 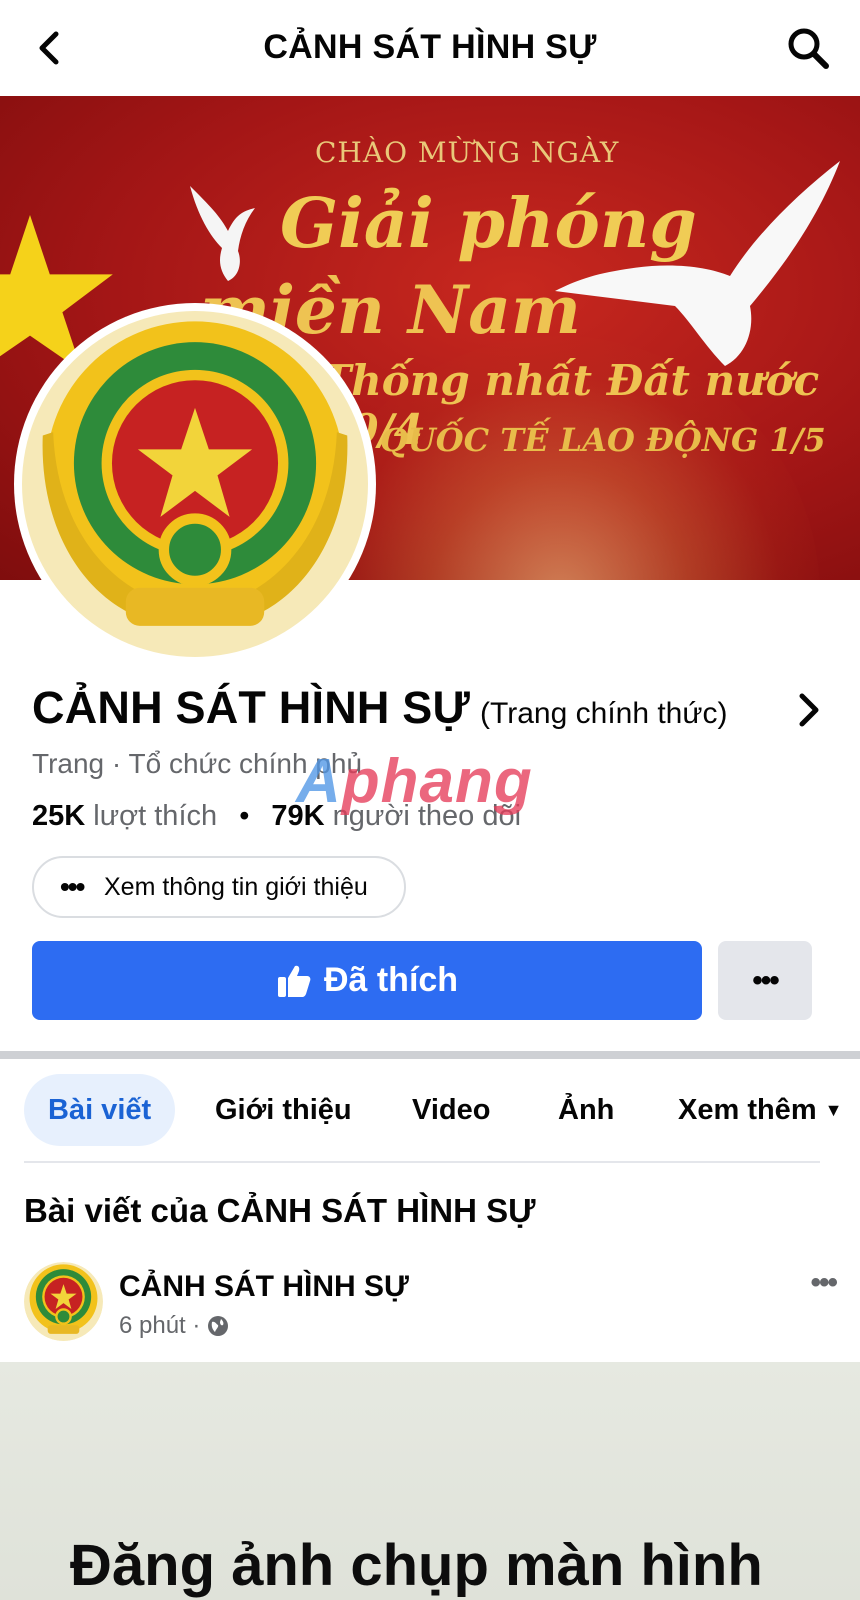 I want to click on page-name-row: CẢNH SÁT HÌNH SỰ (Trang chính thức), so click(x=432, y=711).